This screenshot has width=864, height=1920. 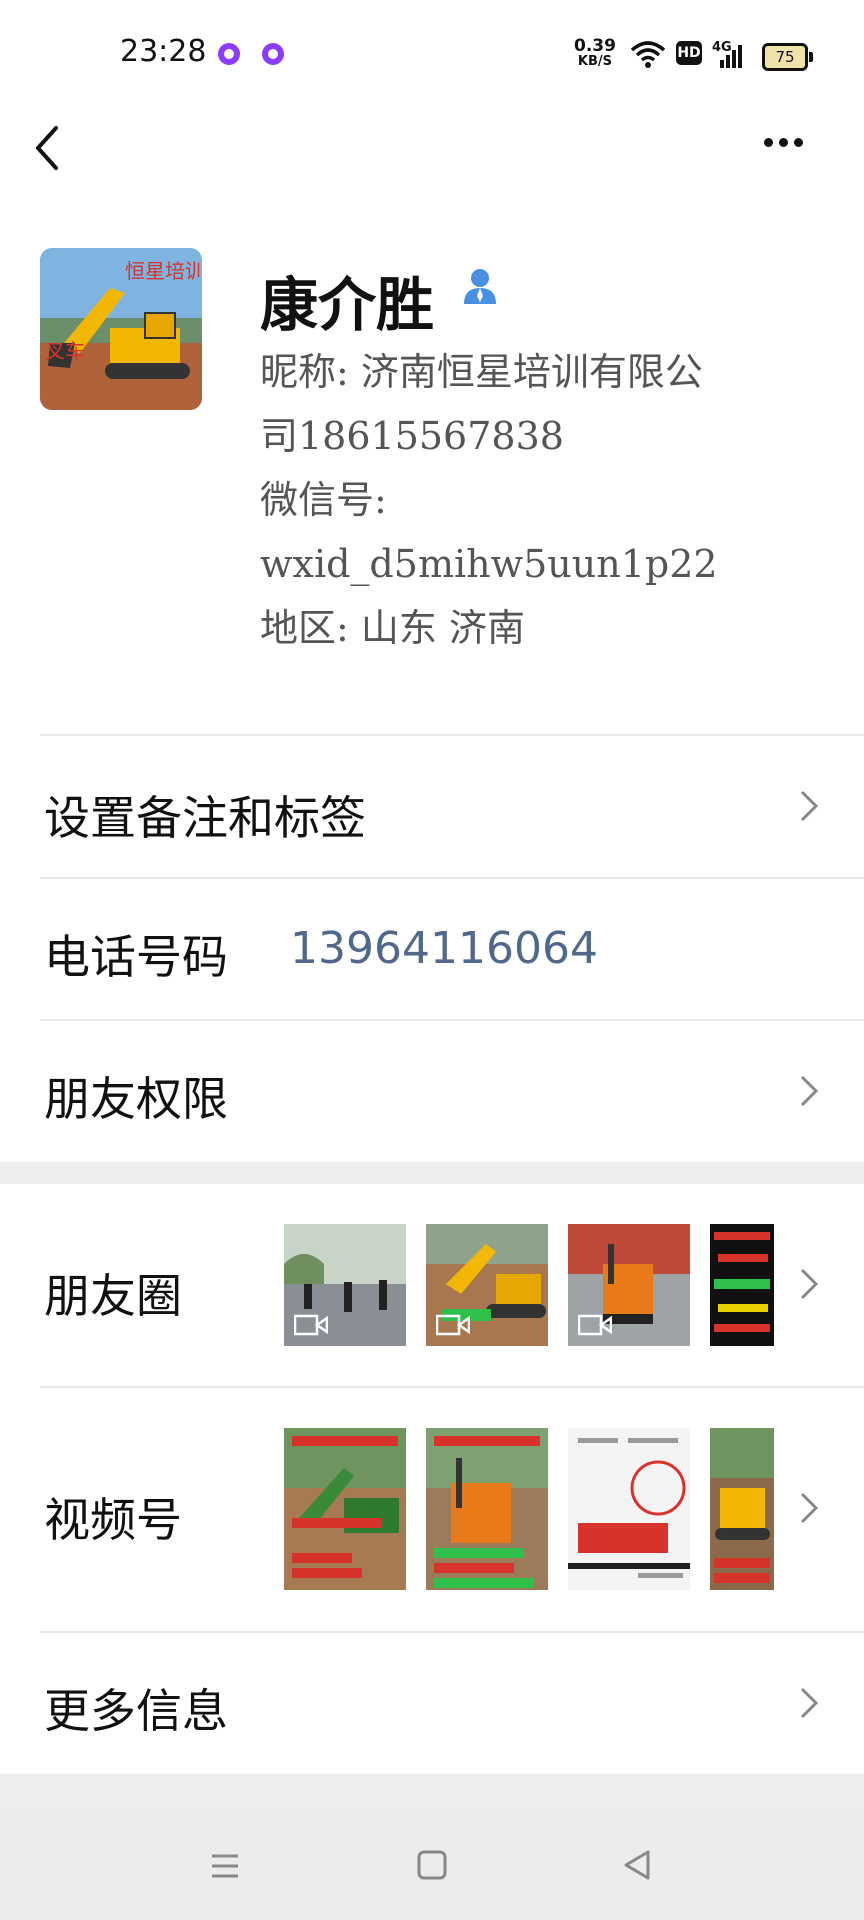 What do you see at coordinates (489, 564) in the screenshot?
I see `wechat-id-value: wxid_d5mihw5uun1p22` at bounding box center [489, 564].